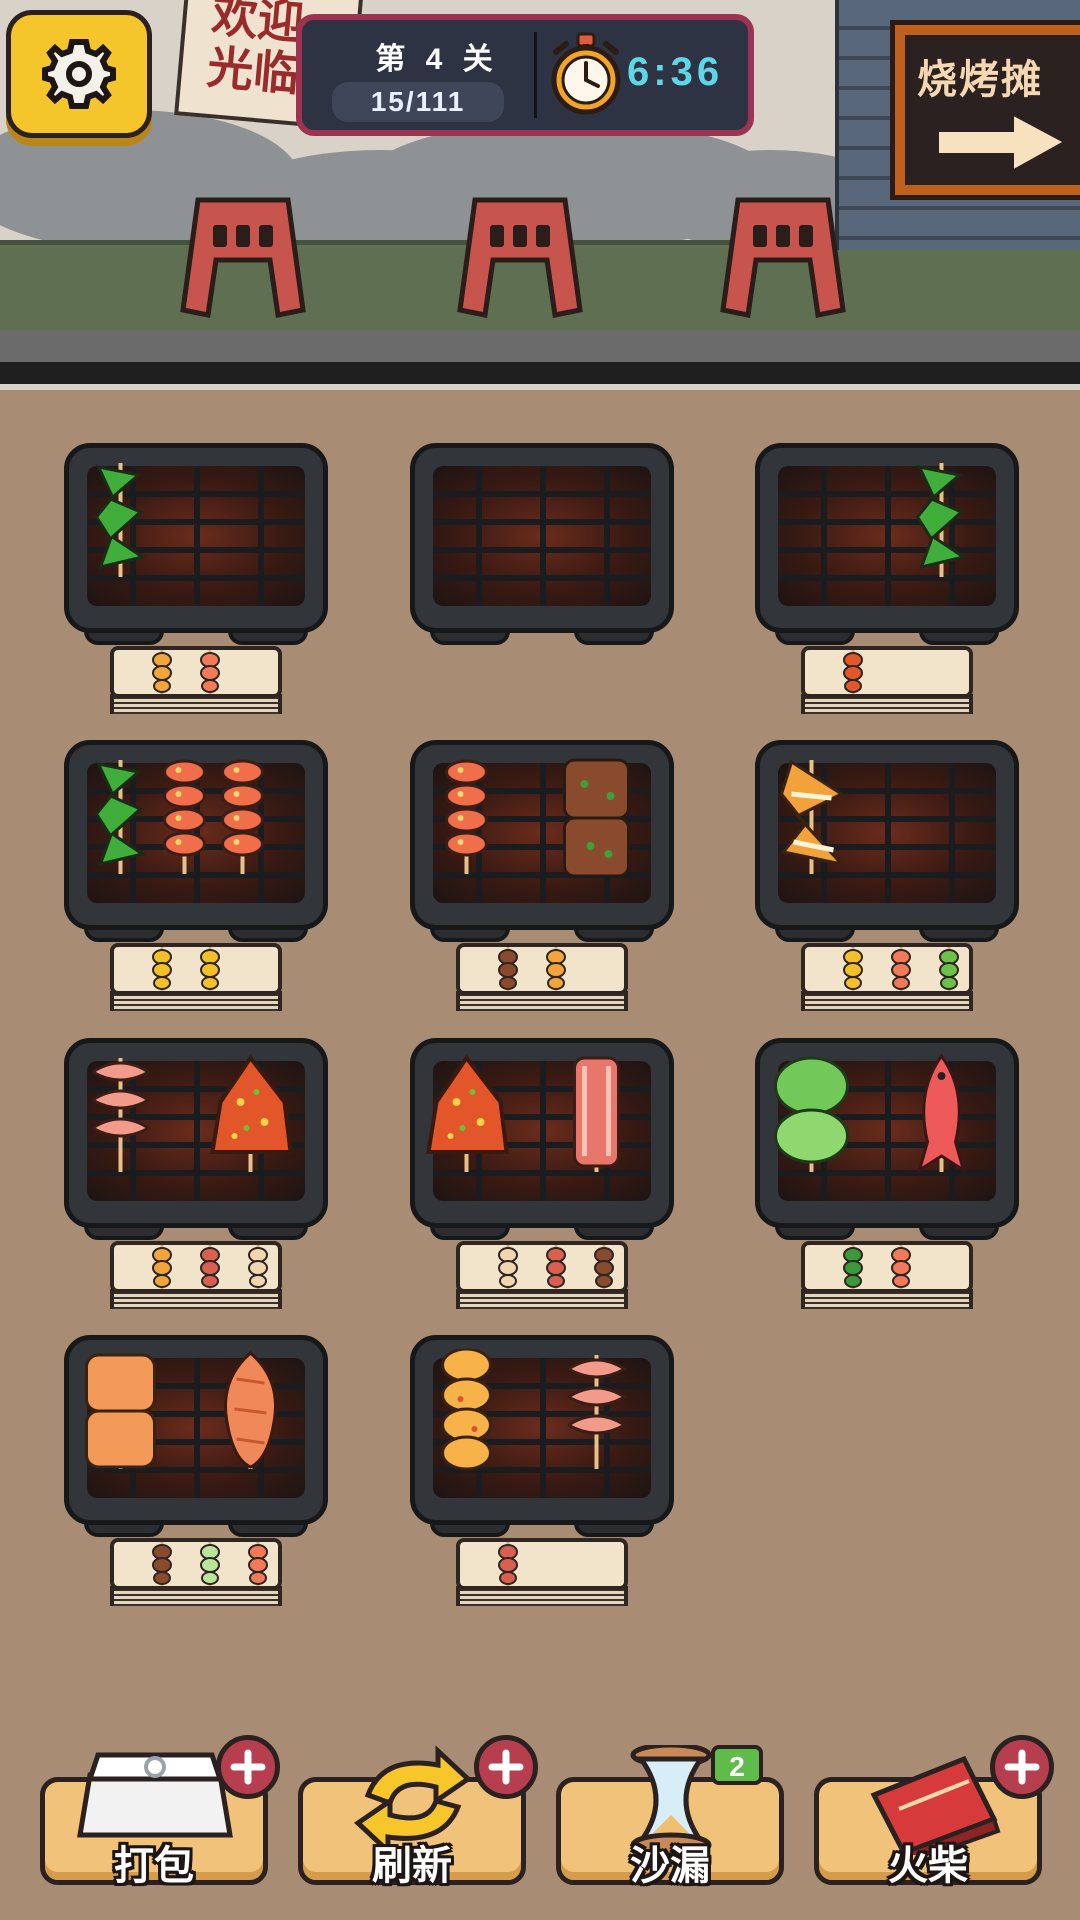  I want to click on level-progress: 15/111, so click(418, 102).